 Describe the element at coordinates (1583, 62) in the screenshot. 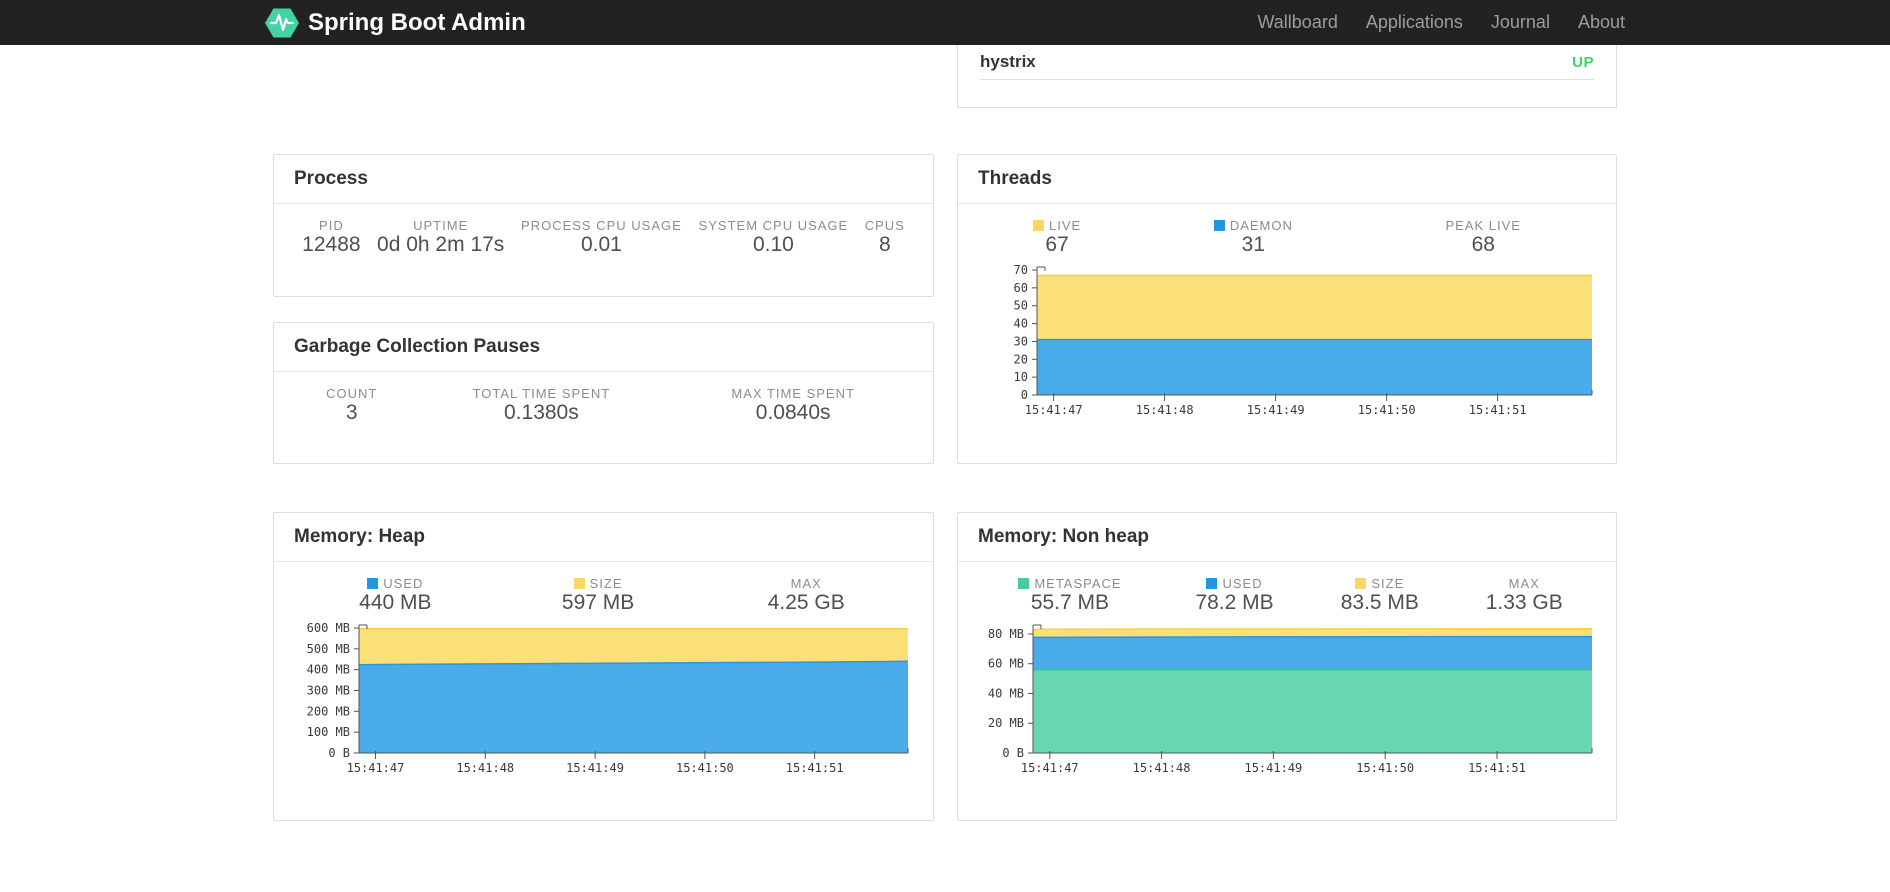

I see `status-badge: UP` at that location.